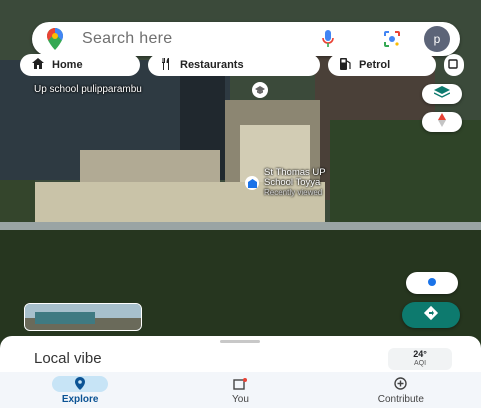  I want to click on my-location-button, so click(432, 283).